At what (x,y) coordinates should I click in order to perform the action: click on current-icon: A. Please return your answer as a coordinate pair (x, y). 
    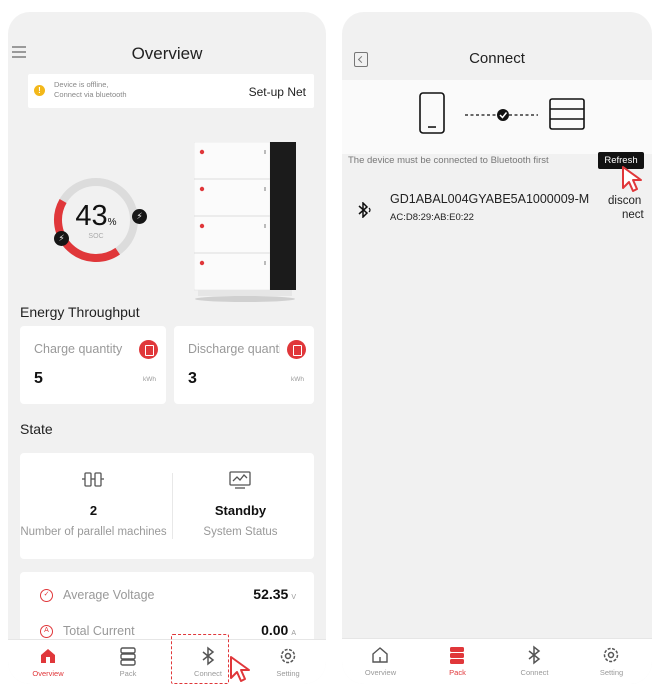
    Looking at the image, I should click on (46, 631).